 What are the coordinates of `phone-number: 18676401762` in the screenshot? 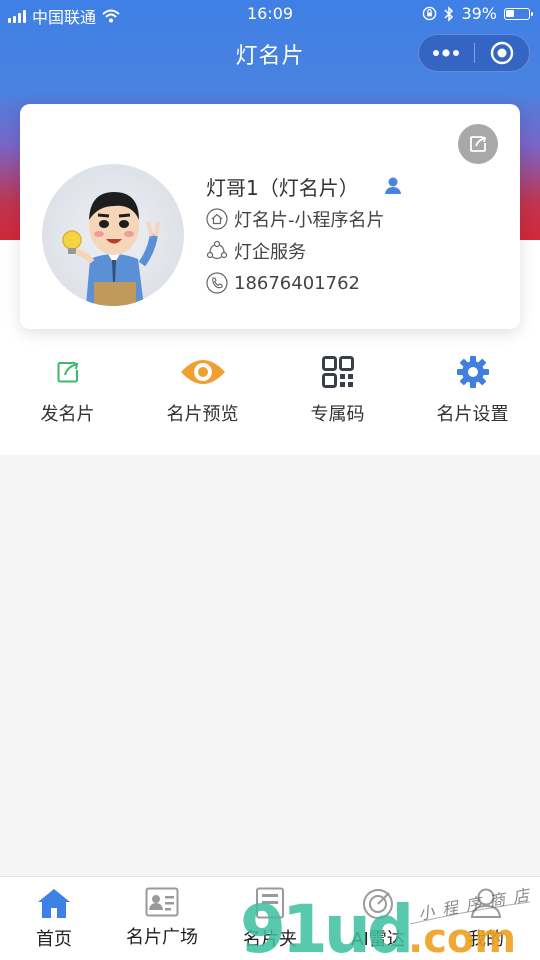 It's located at (297, 283).